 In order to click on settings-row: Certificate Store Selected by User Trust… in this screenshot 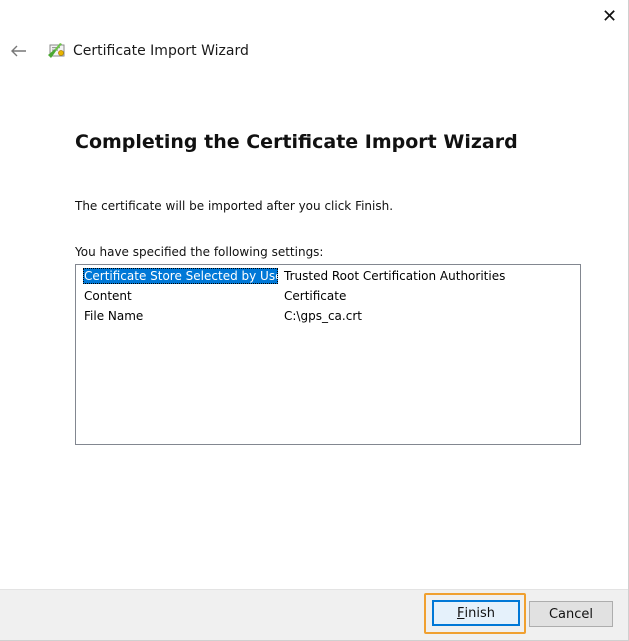, I will do `click(328, 275)`.